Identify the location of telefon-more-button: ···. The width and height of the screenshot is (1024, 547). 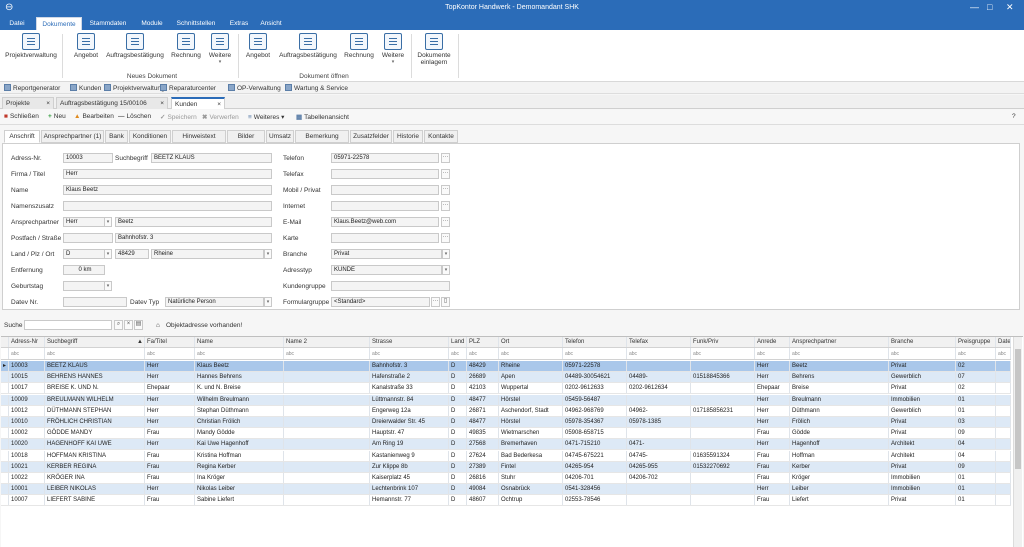
(445, 158).